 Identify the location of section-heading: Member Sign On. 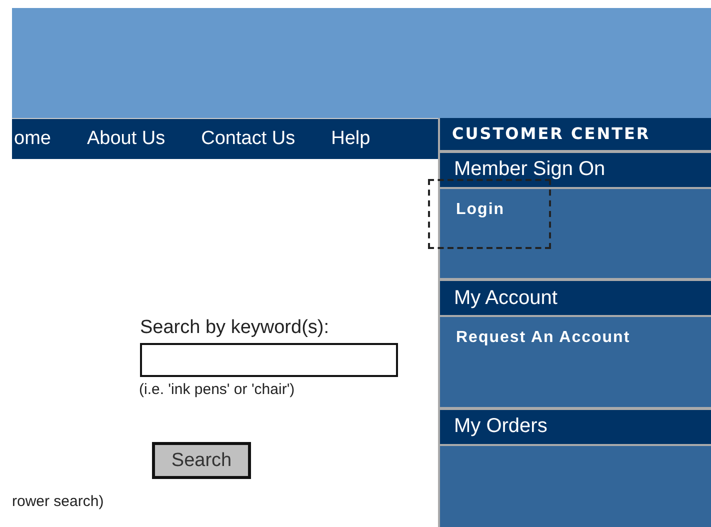
(575, 170).